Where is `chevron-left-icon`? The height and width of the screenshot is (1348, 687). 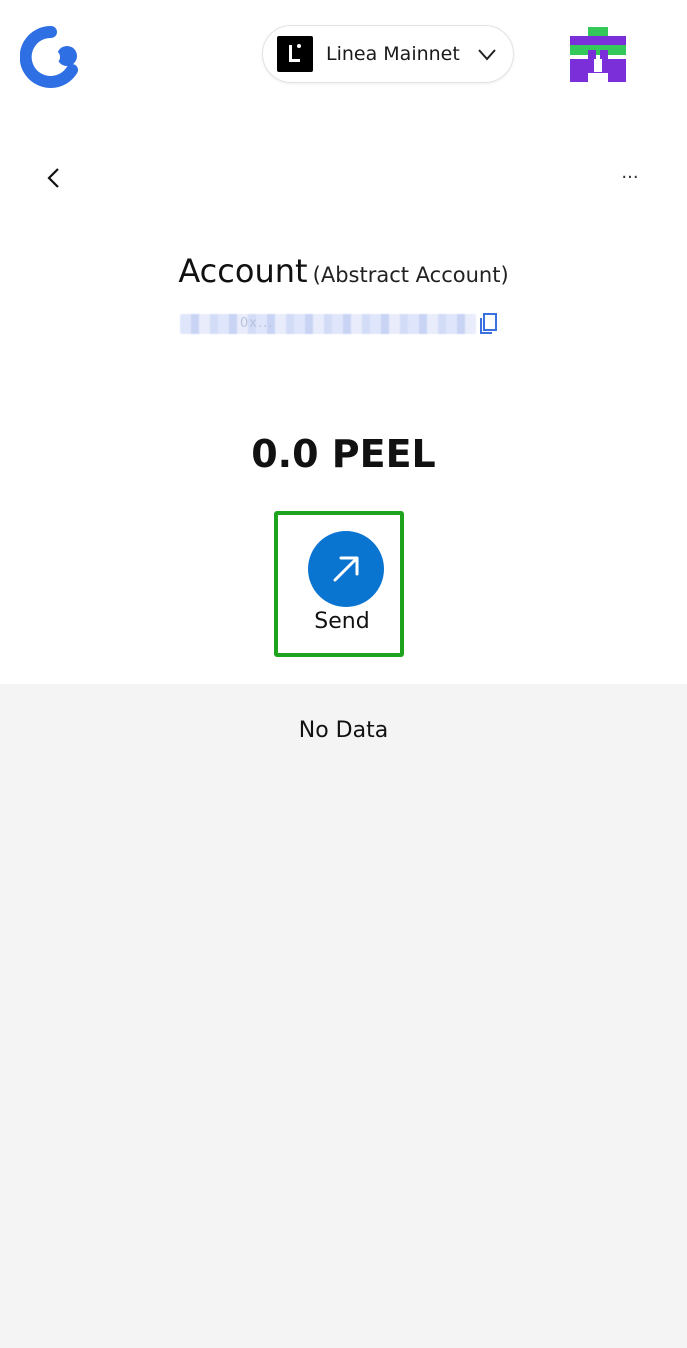
chevron-left-icon is located at coordinates (53, 178).